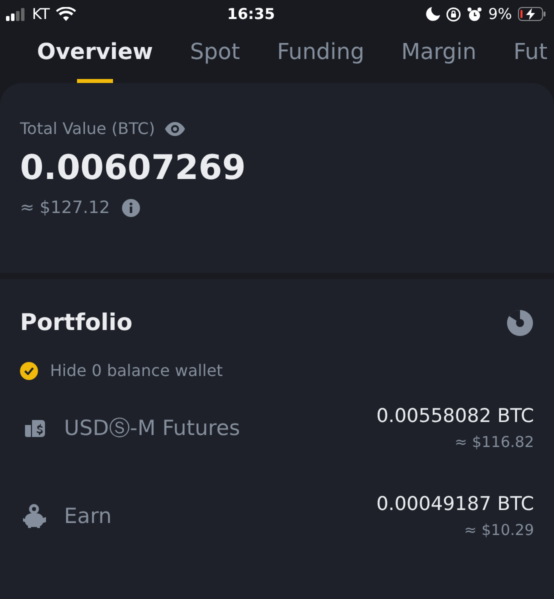 This screenshot has height=599, width=554. I want to click on wallet-amount: 0.00558082 BTC, so click(455, 416).